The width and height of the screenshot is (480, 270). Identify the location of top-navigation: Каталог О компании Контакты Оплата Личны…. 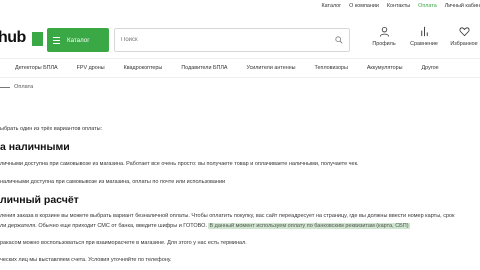
(240, 7).